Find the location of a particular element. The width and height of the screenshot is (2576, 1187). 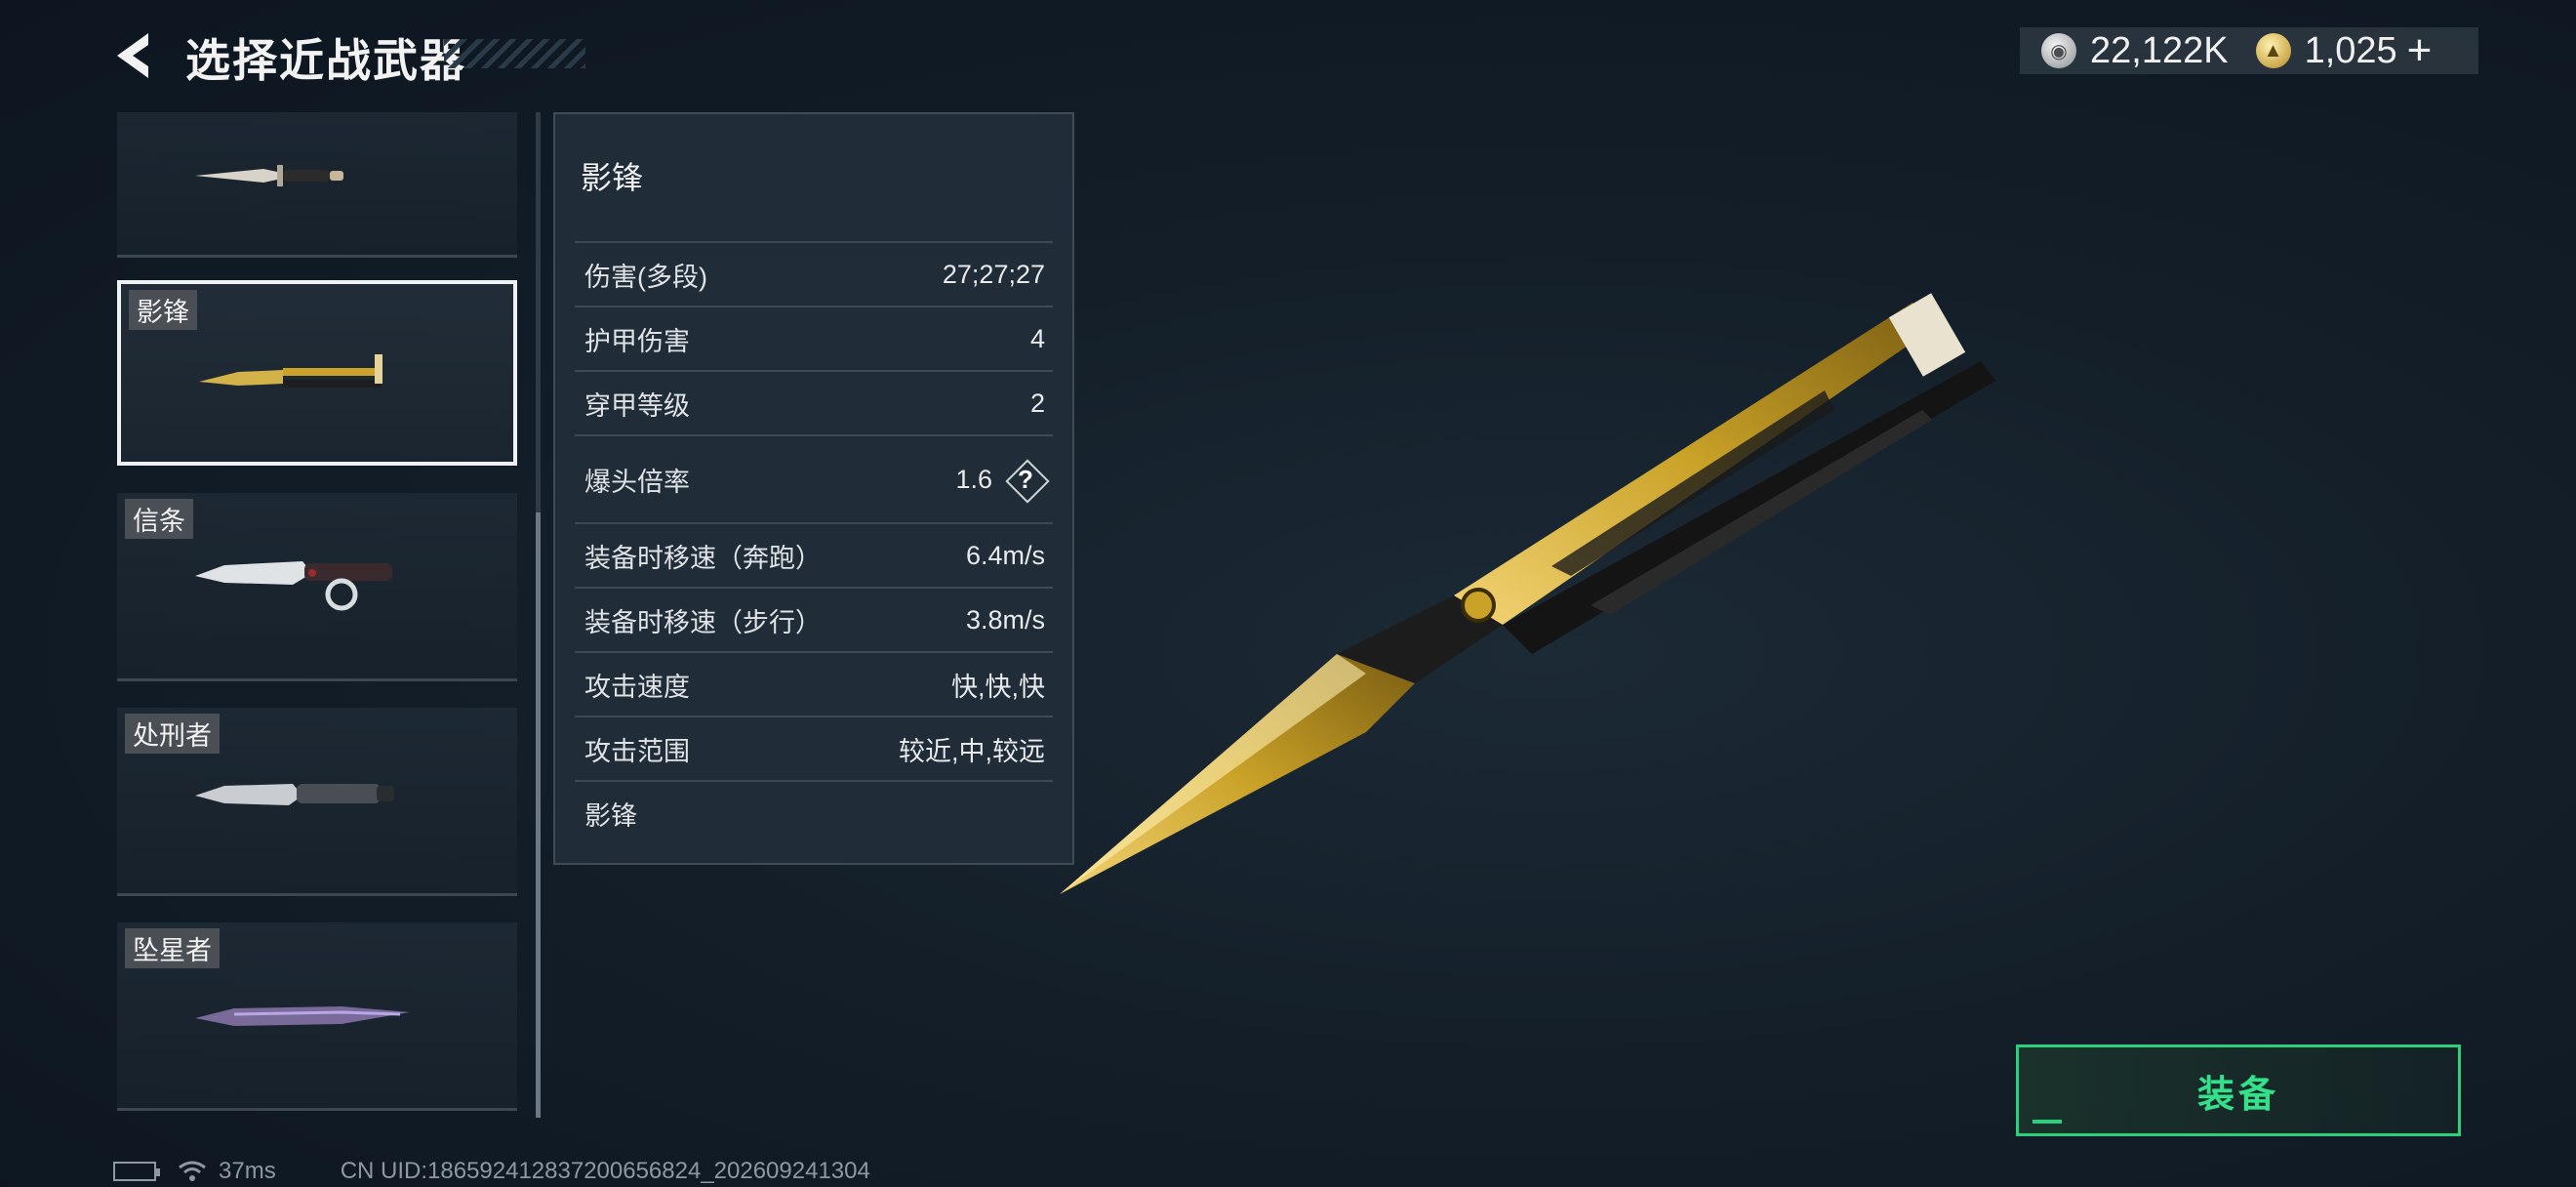

title-decoration is located at coordinates (514, 53).